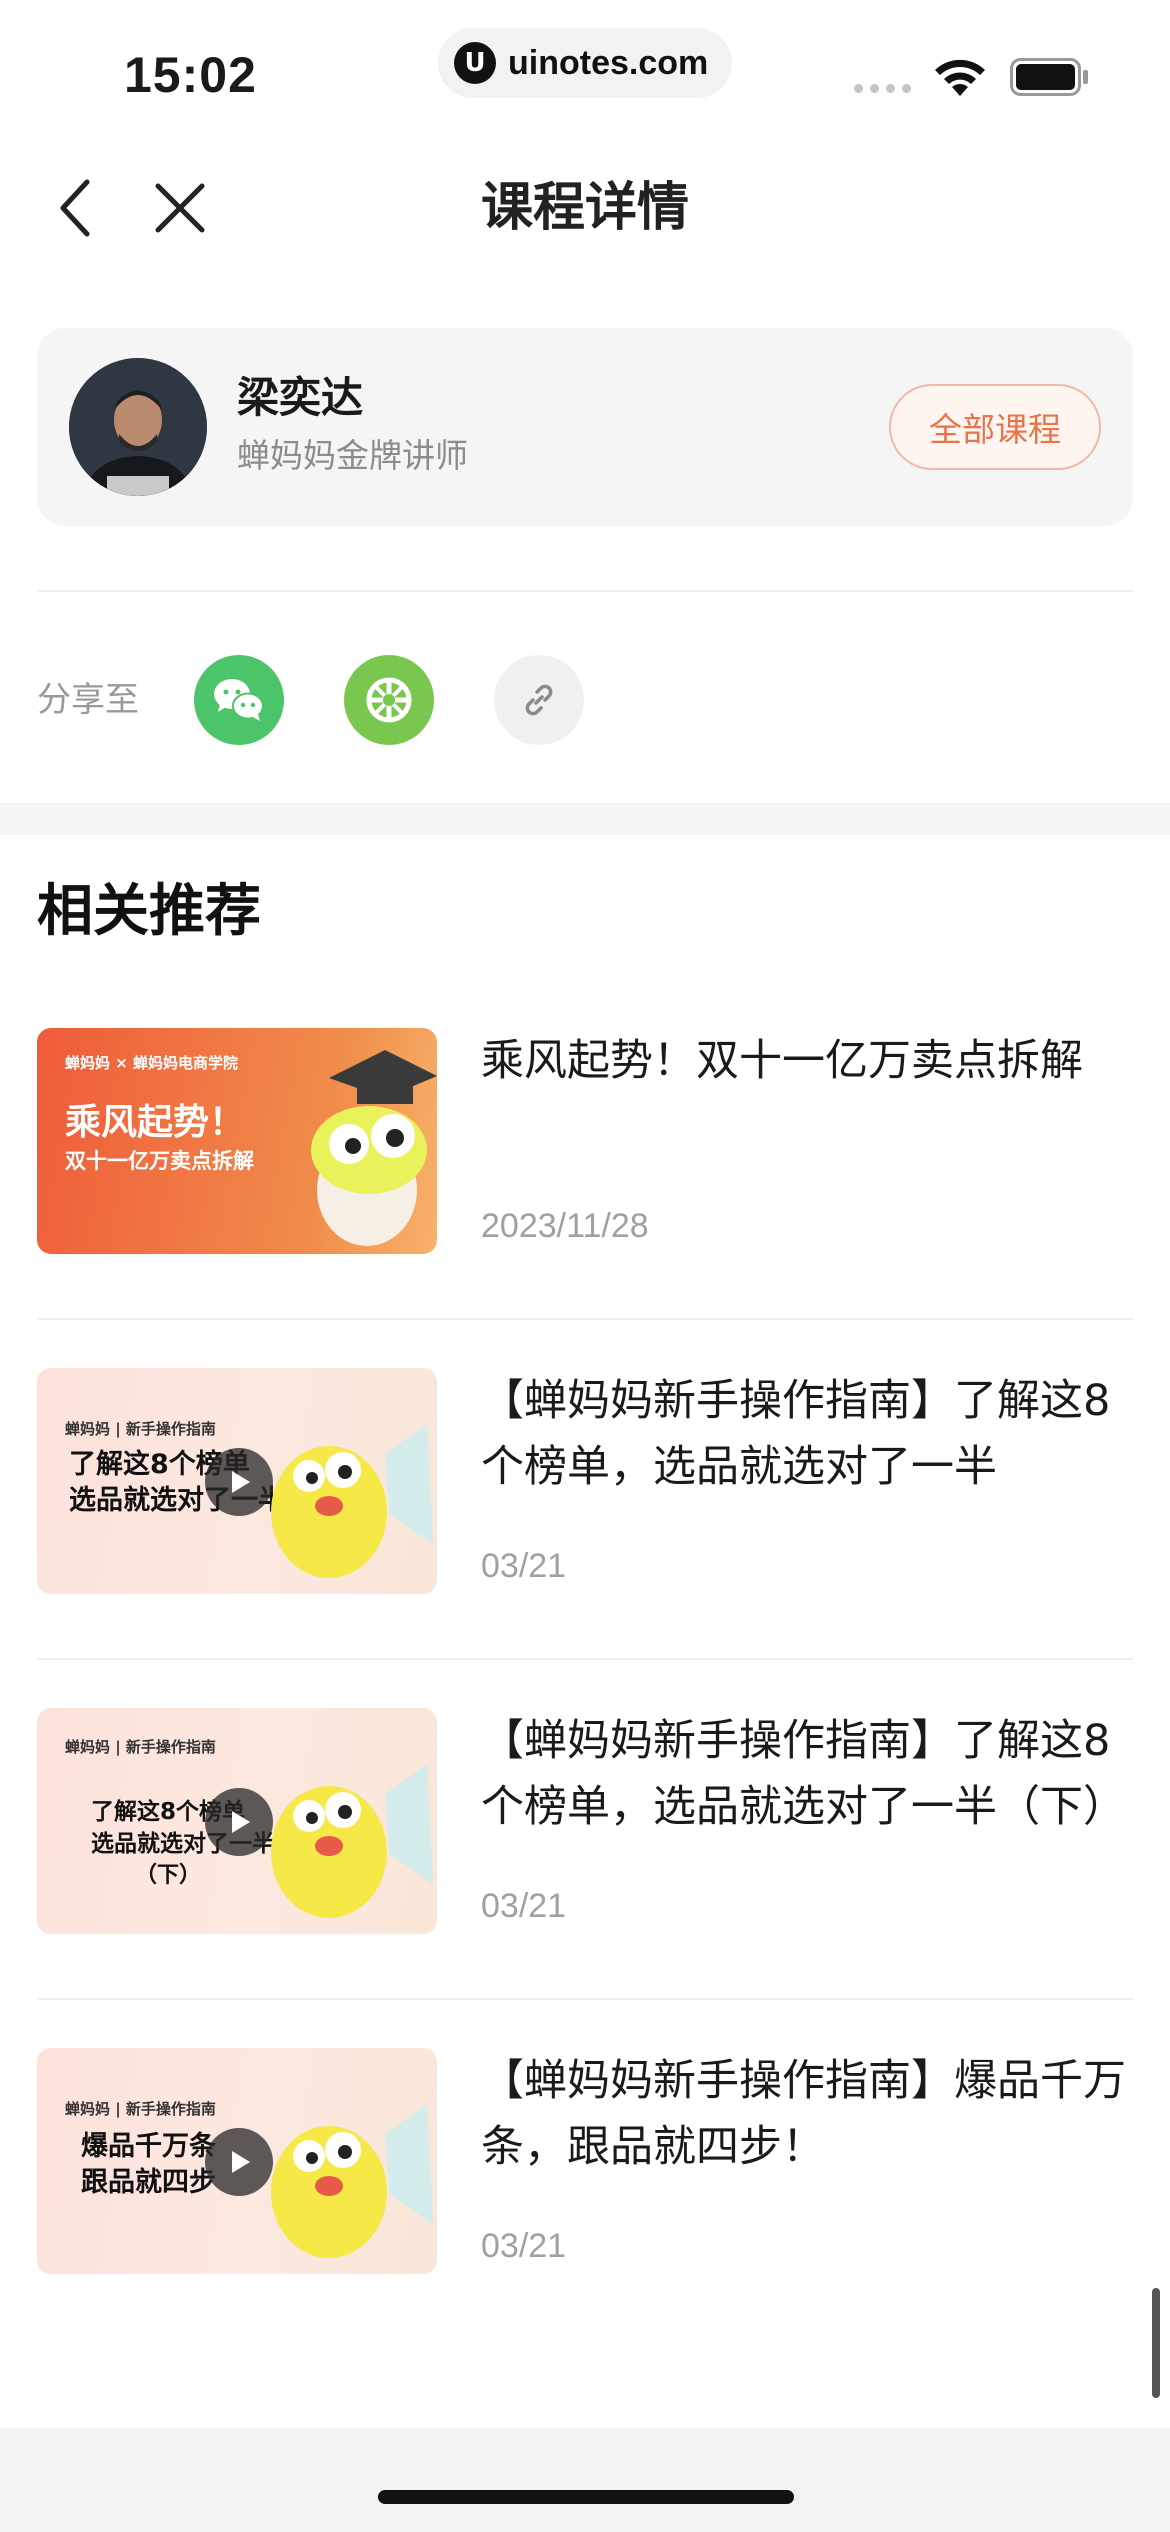 The height and width of the screenshot is (2532, 1170). Describe the element at coordinates (475, 63) in the screenshot. I see `site-logo-icon: U` at that location.